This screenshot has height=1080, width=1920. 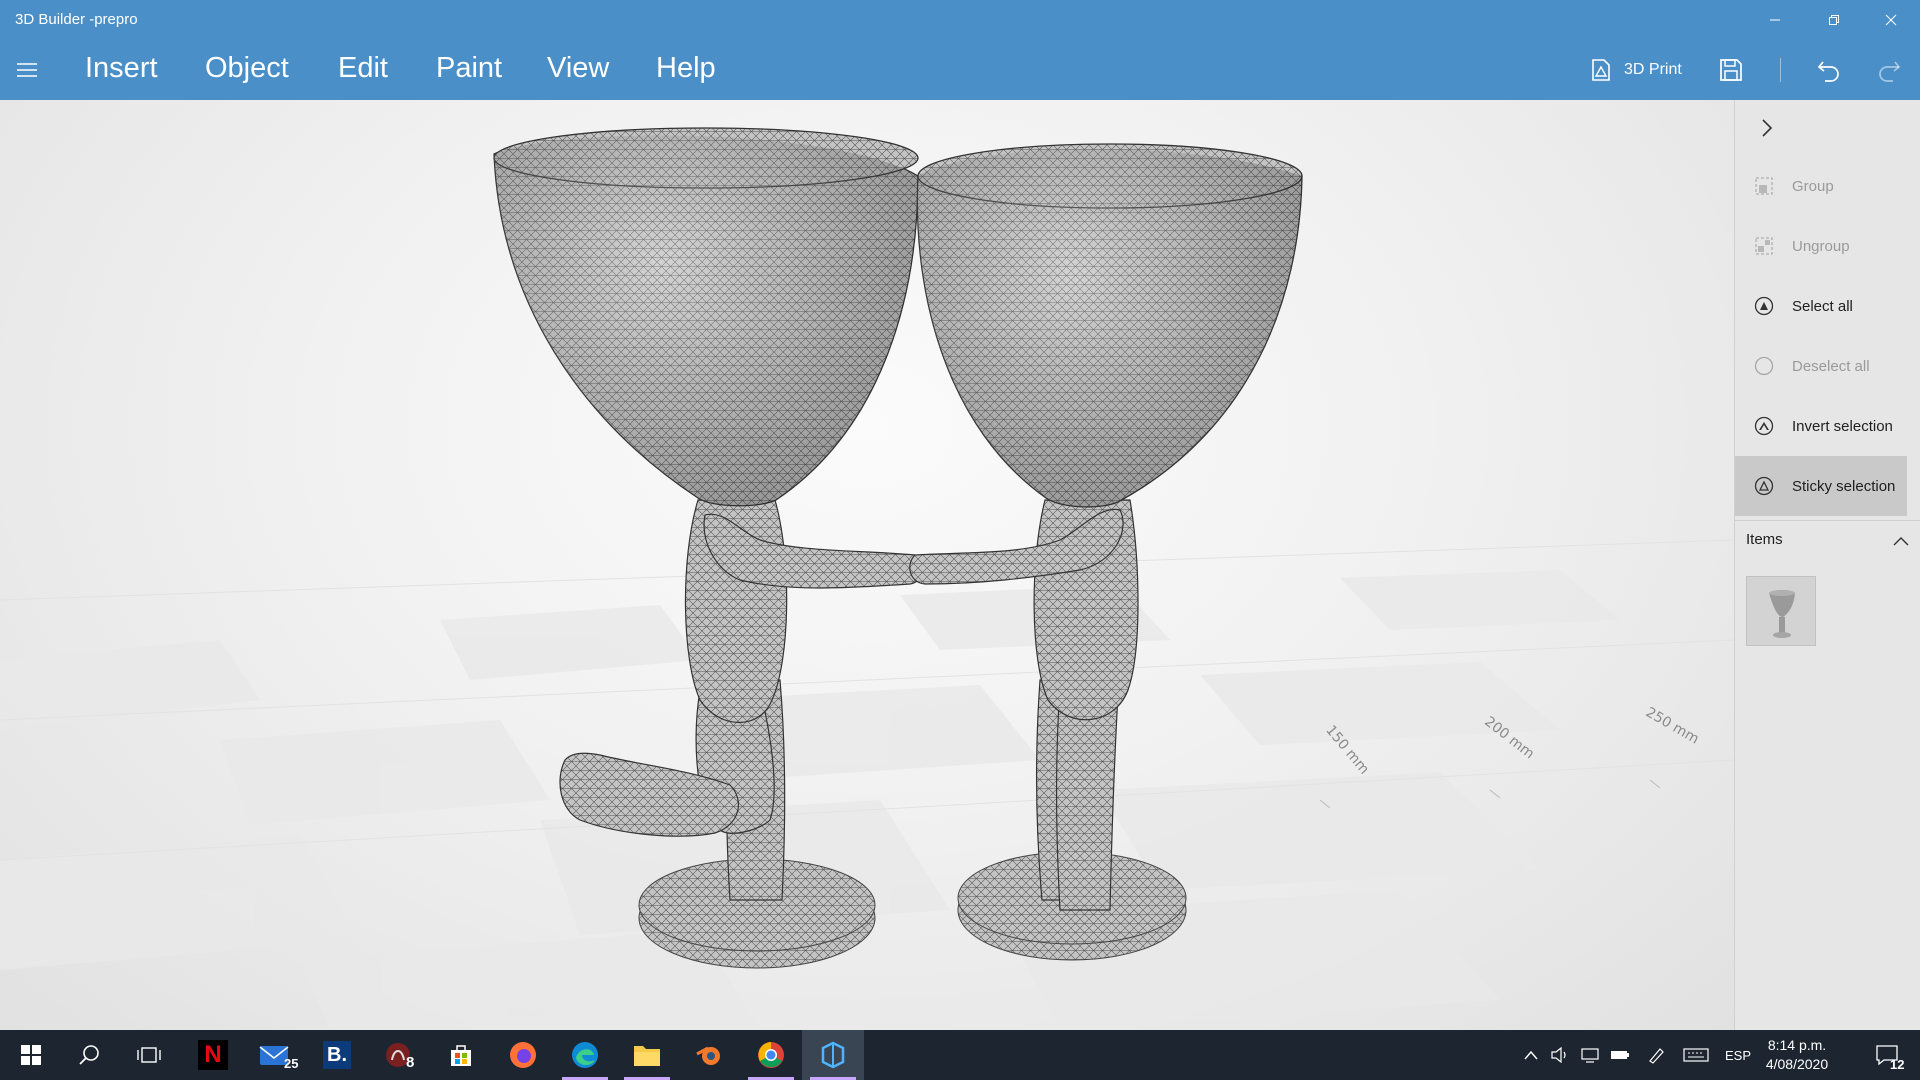 What do you see at coordinates (686, 68) in the screenshot?
I see `menu-help: Help` at bounding box center [686, 68].